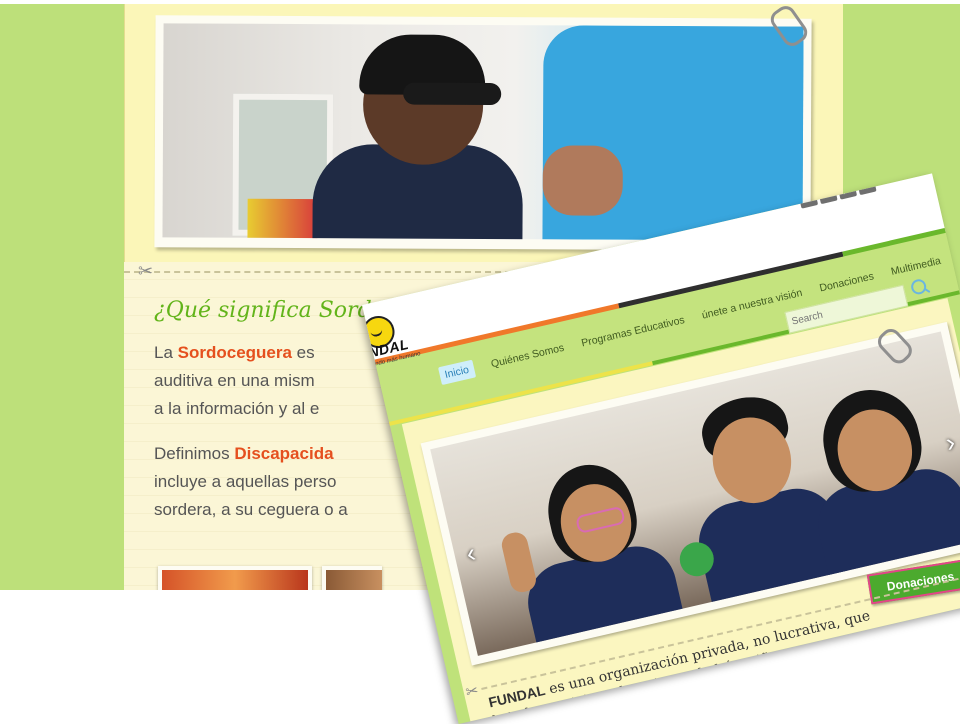 Image resolution: width=960 pixels, height=724 pixels. Describe the element at coordinates (234, 380) in the screenshot. I see `paragraph-line: auditiva en una mism` at that location.